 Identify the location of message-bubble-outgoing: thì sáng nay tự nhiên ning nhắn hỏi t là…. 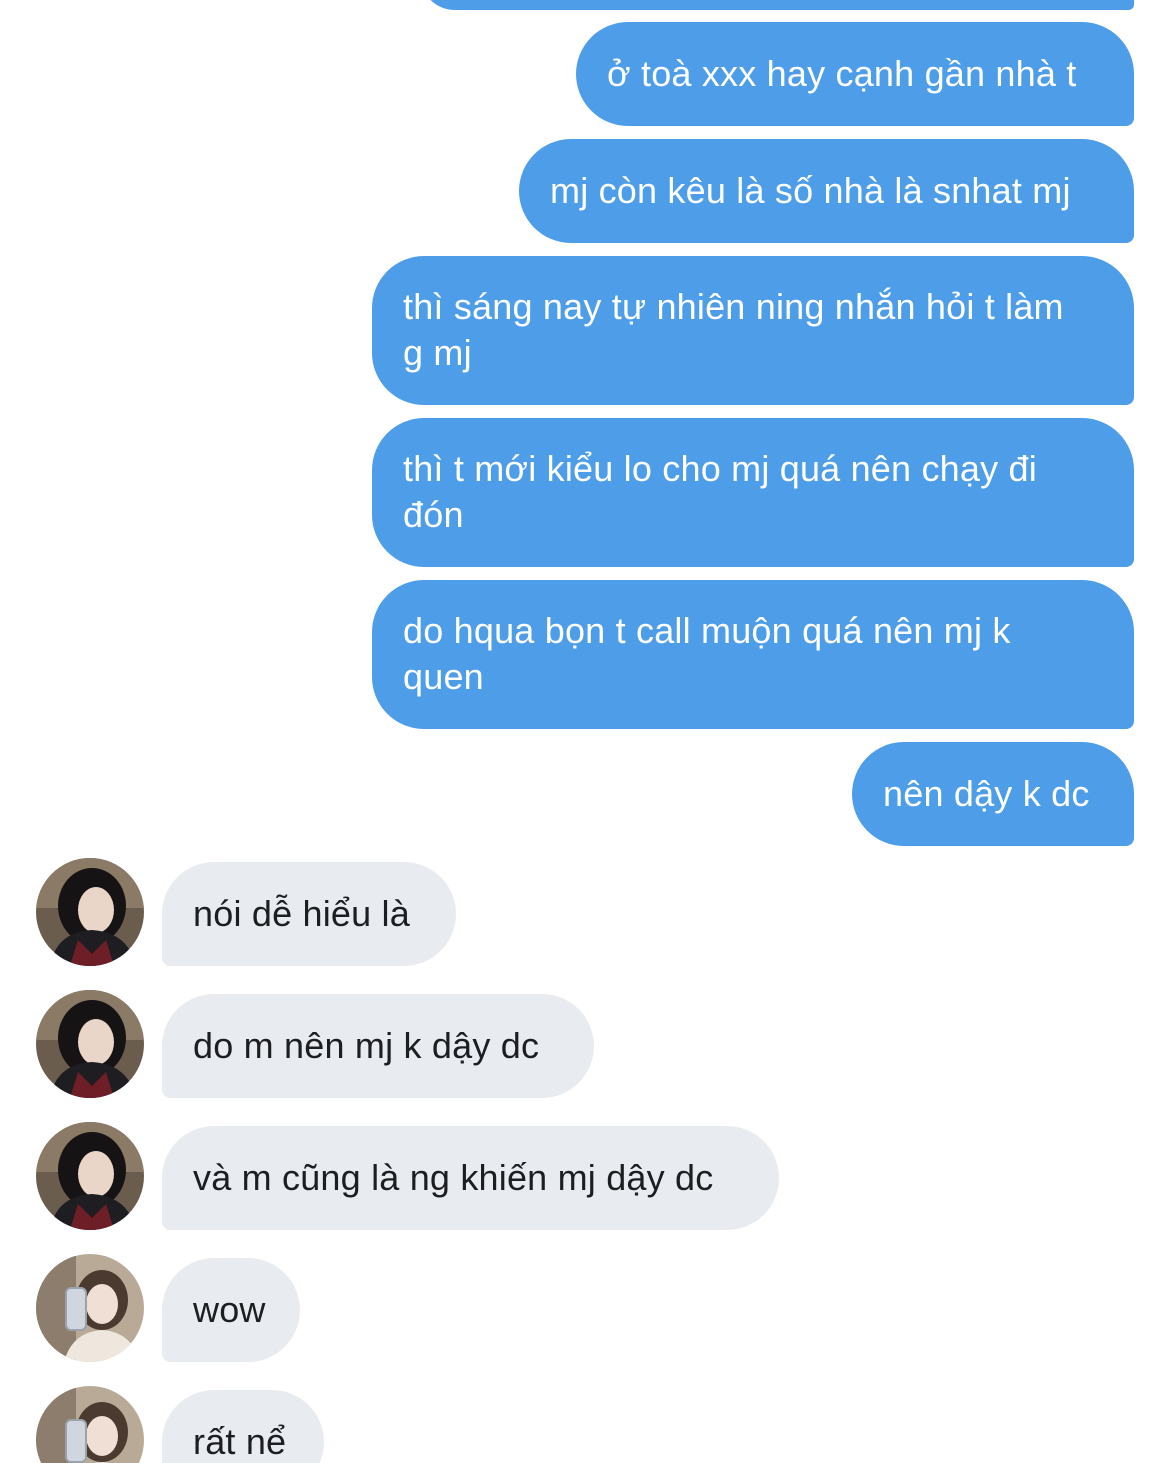
(753, 330).